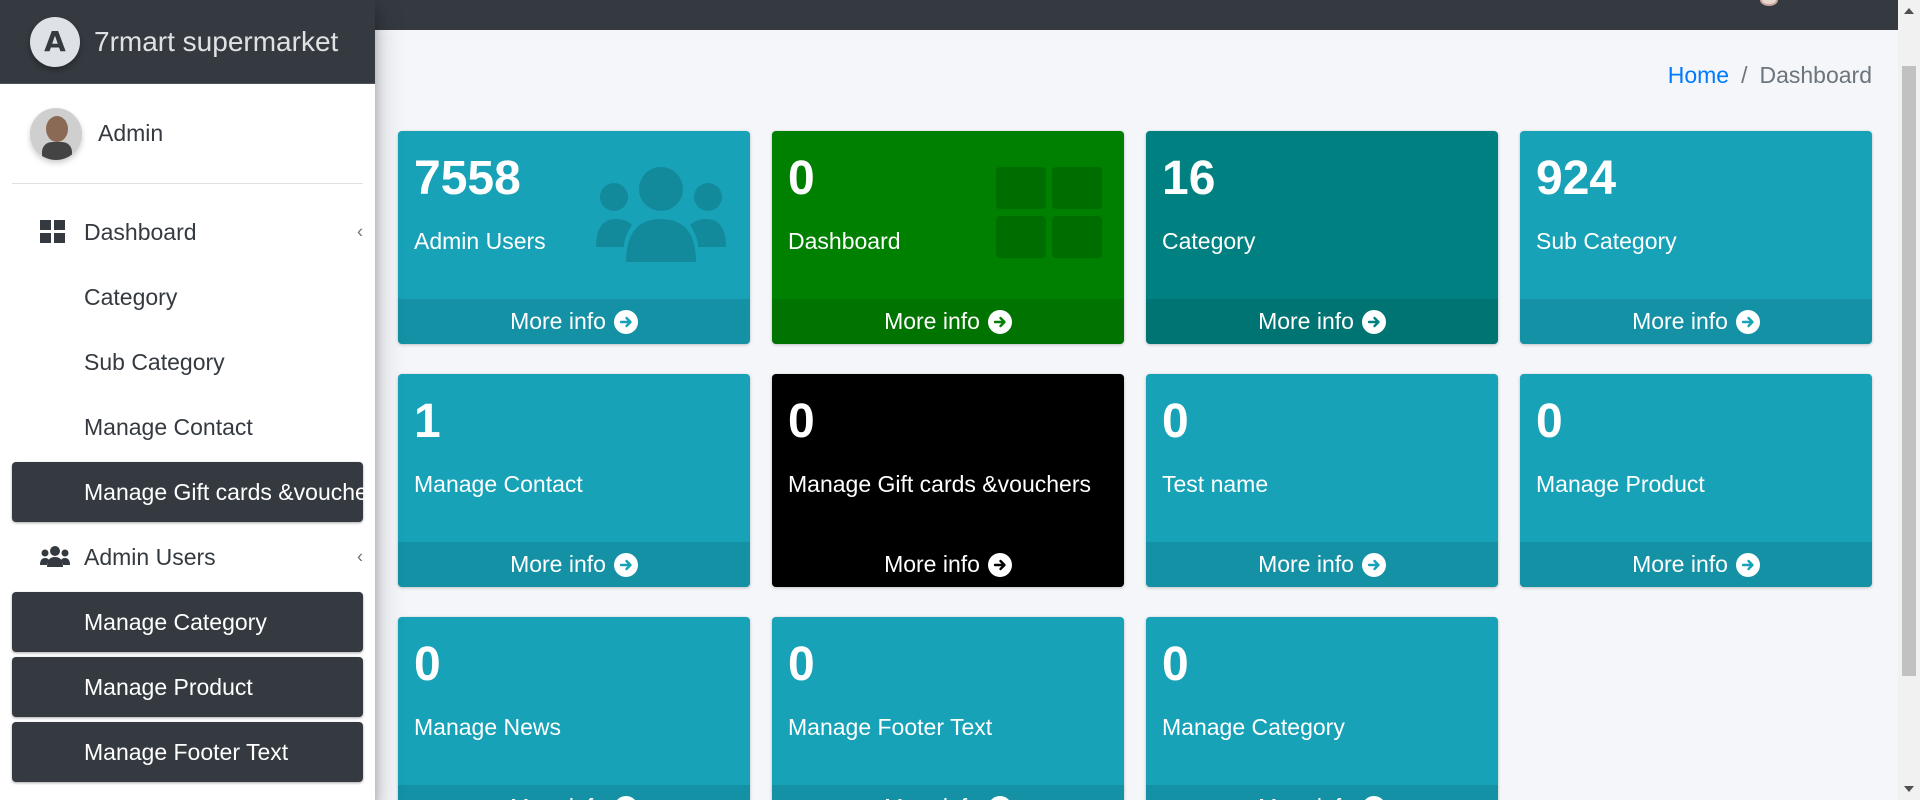 This screenshot has width=1920, height=800. Describe the element at coordinates (1909, 371) in the screenshot. I see `scrollbar-thumb` at that location.